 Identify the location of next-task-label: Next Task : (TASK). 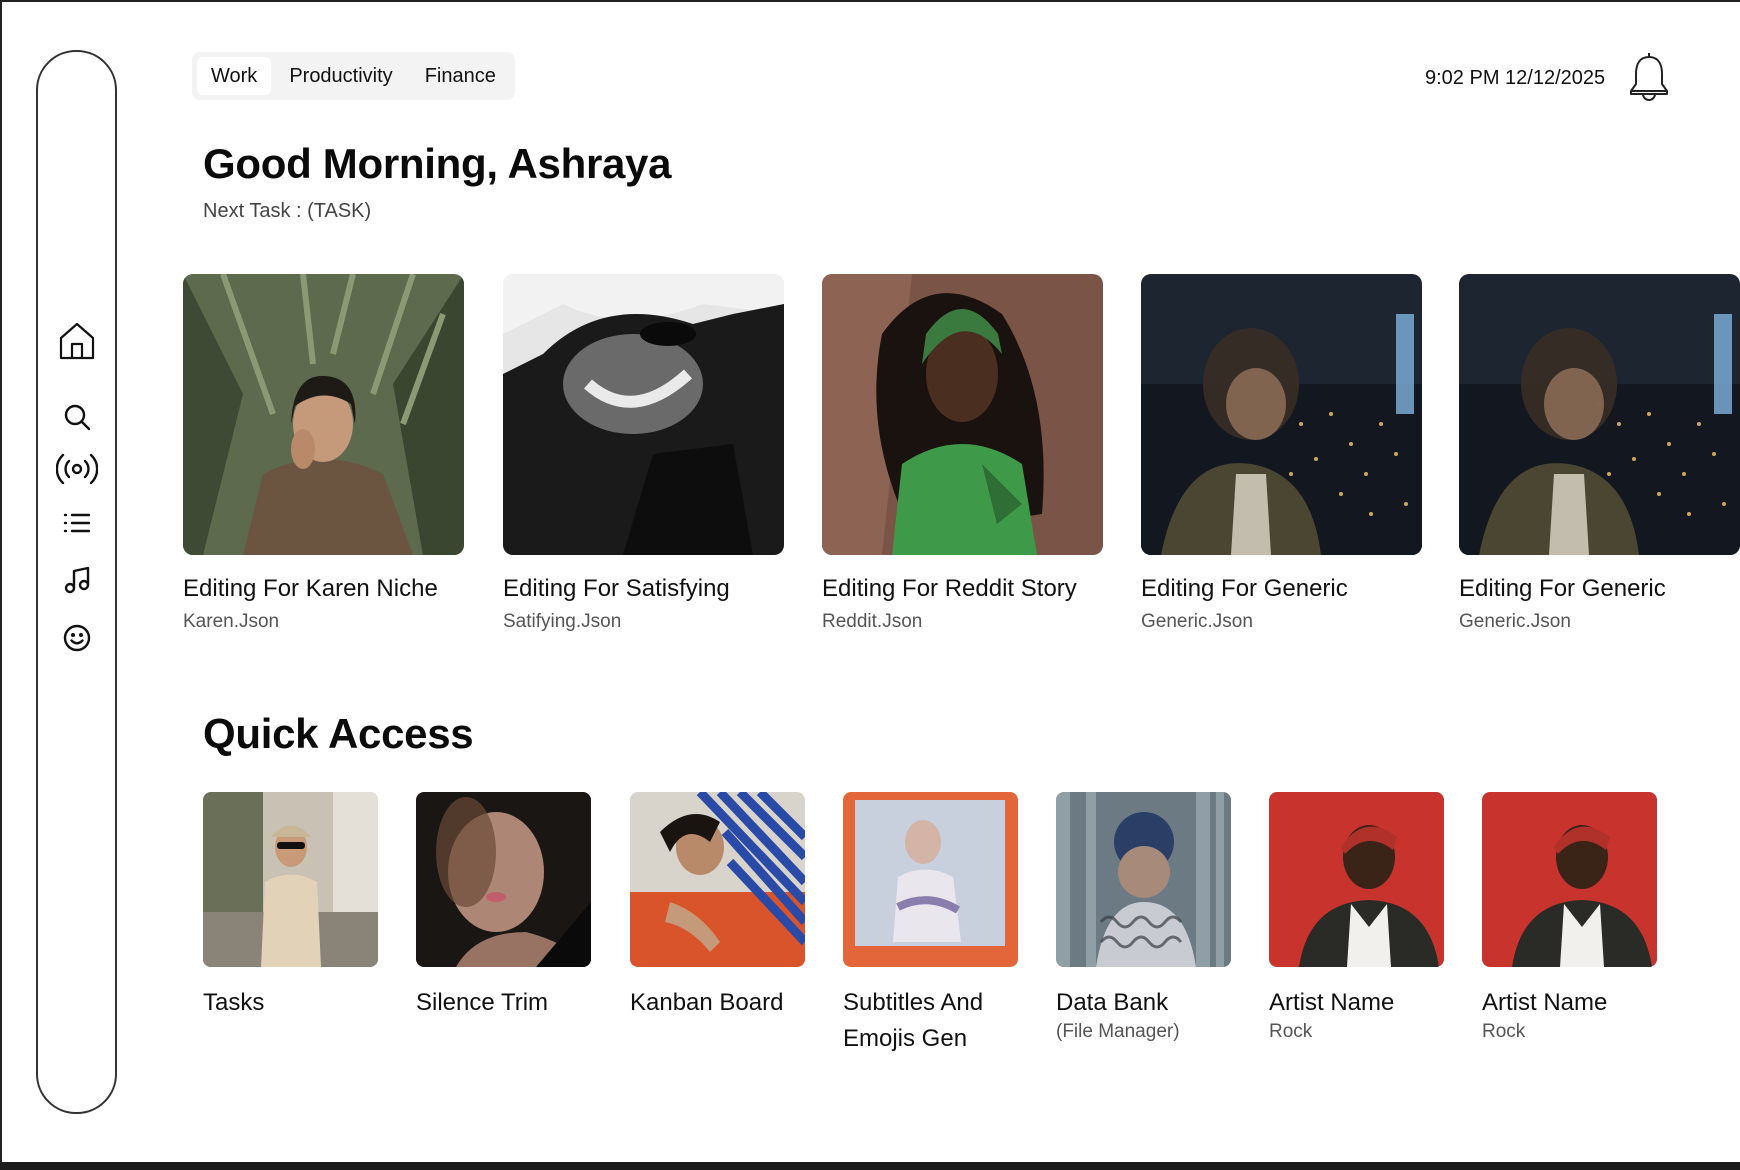
(287, 211).